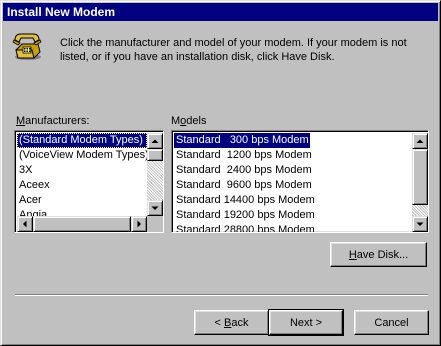 This screenshot has width=441, height=346. I want to click on models-label-pre: M, so click(176, 121).